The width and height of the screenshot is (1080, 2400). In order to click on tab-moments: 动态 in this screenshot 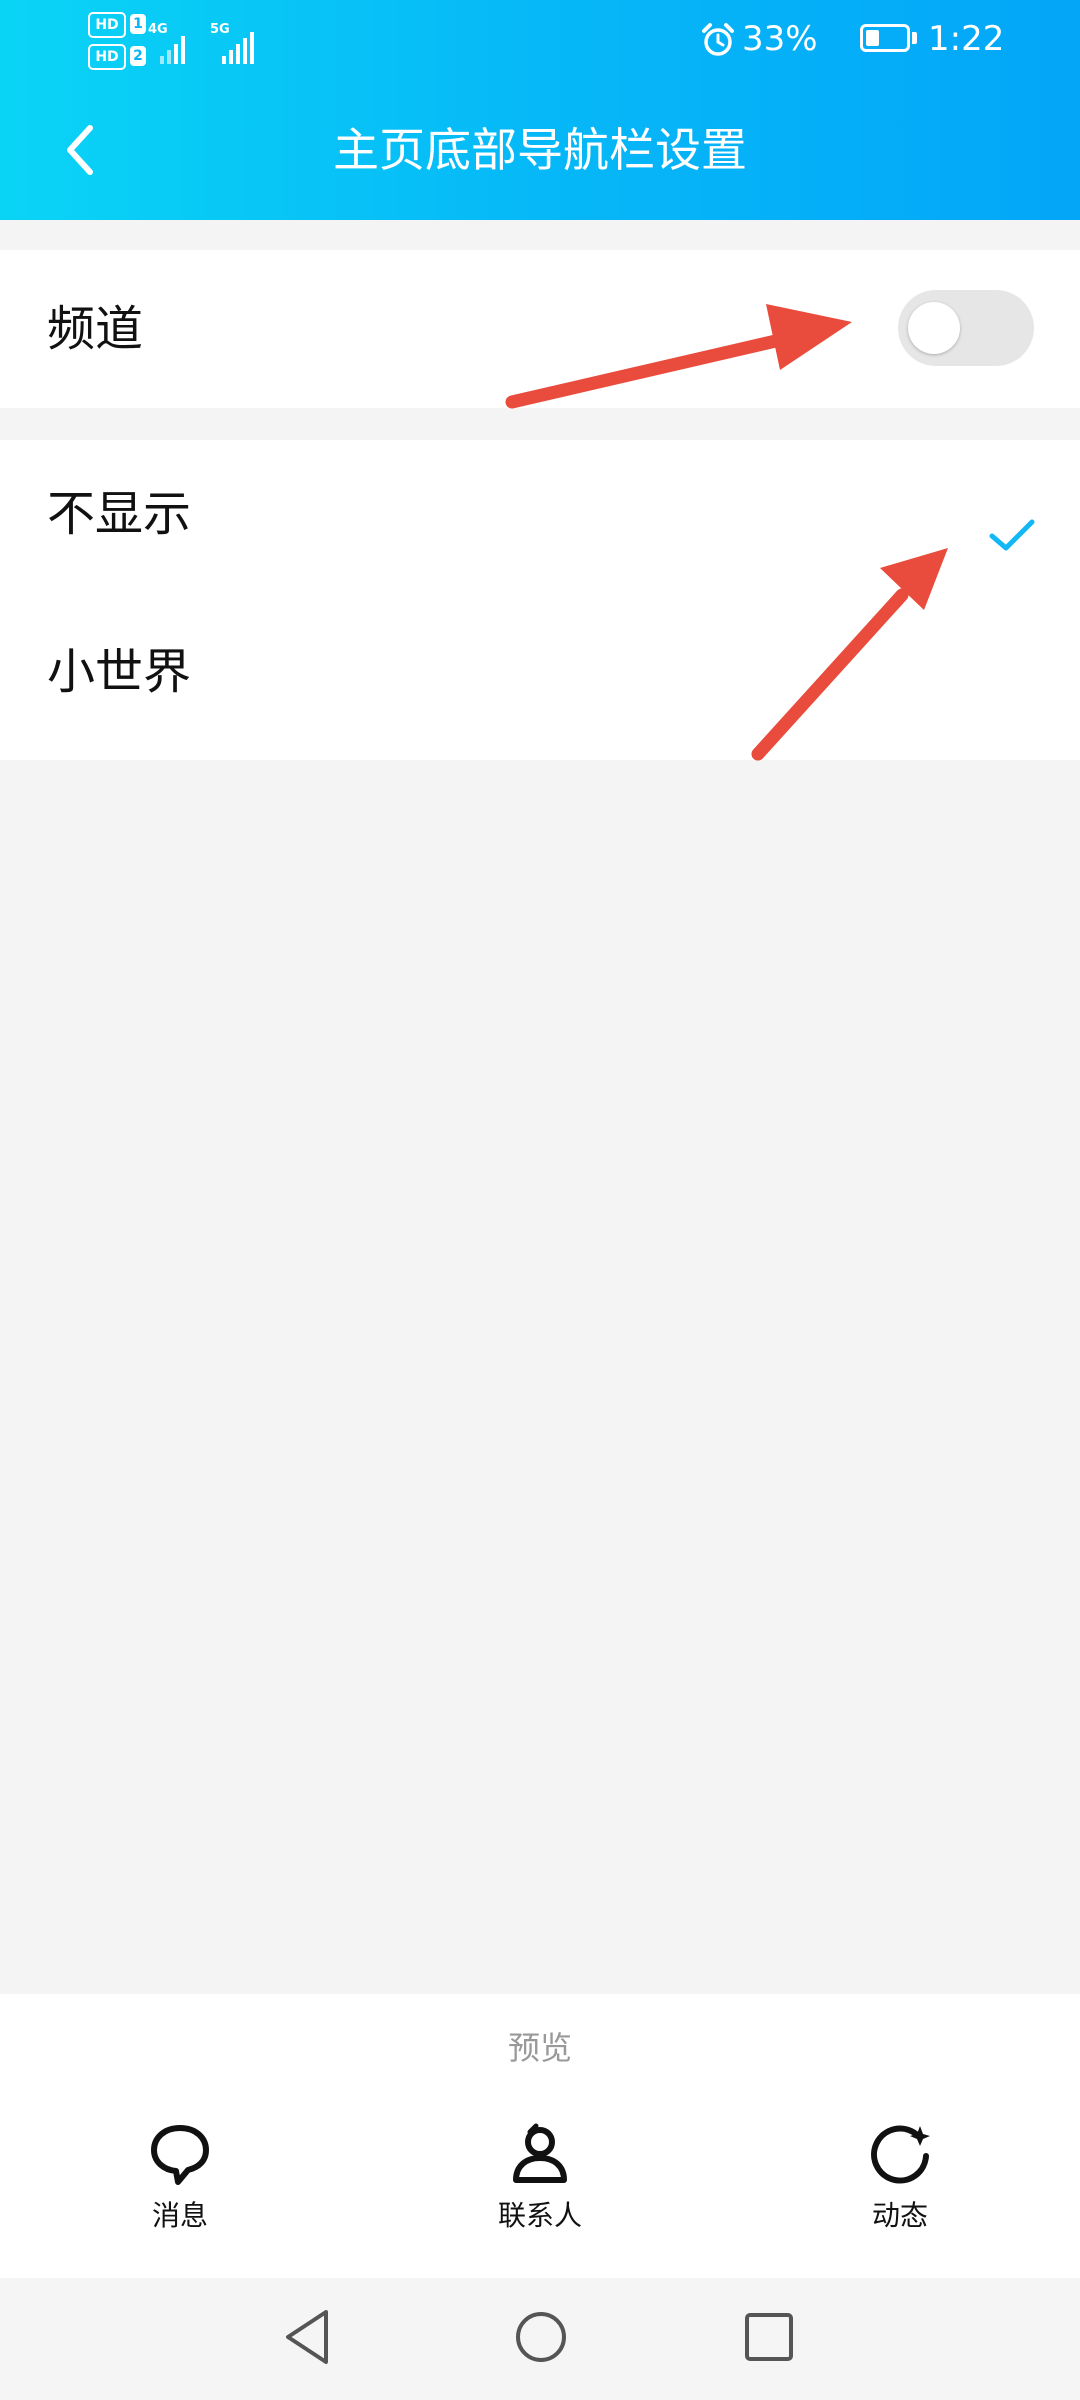, I will do `click(900, 2182)`.